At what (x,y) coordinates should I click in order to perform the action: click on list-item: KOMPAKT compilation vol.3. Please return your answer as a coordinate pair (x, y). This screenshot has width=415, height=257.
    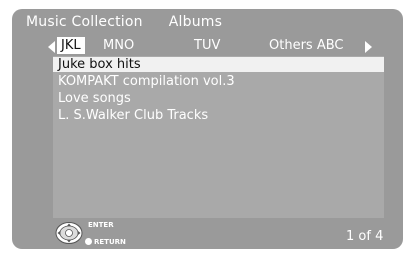
    Looking at the image, I should click on (146, 81).